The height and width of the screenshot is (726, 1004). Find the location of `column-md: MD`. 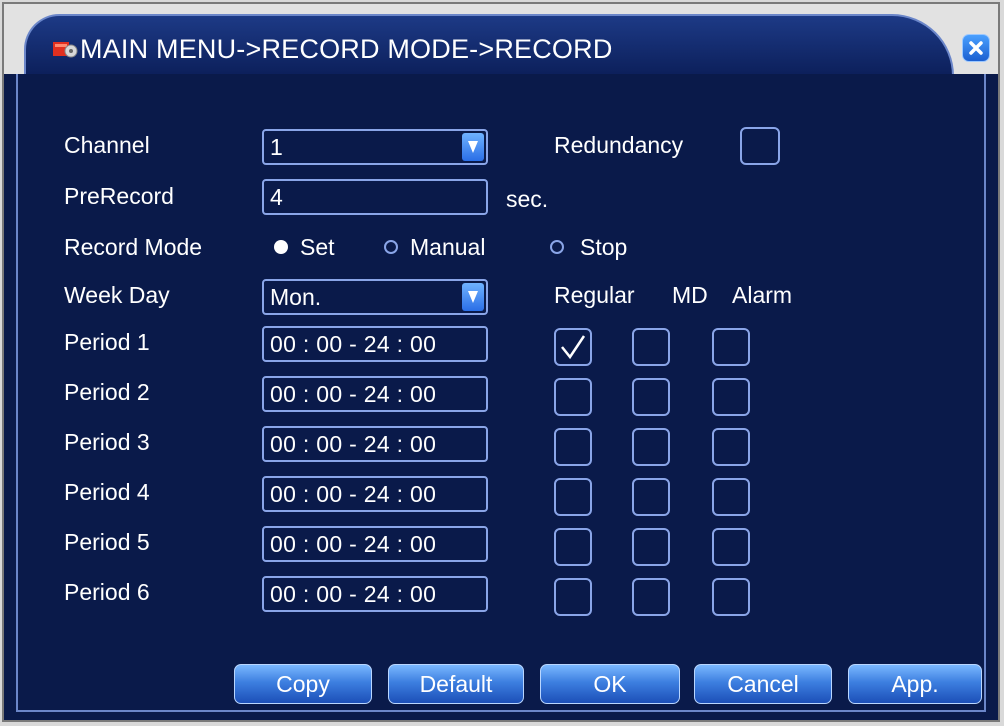

column-md: MD is located at coordinates (690, 295).